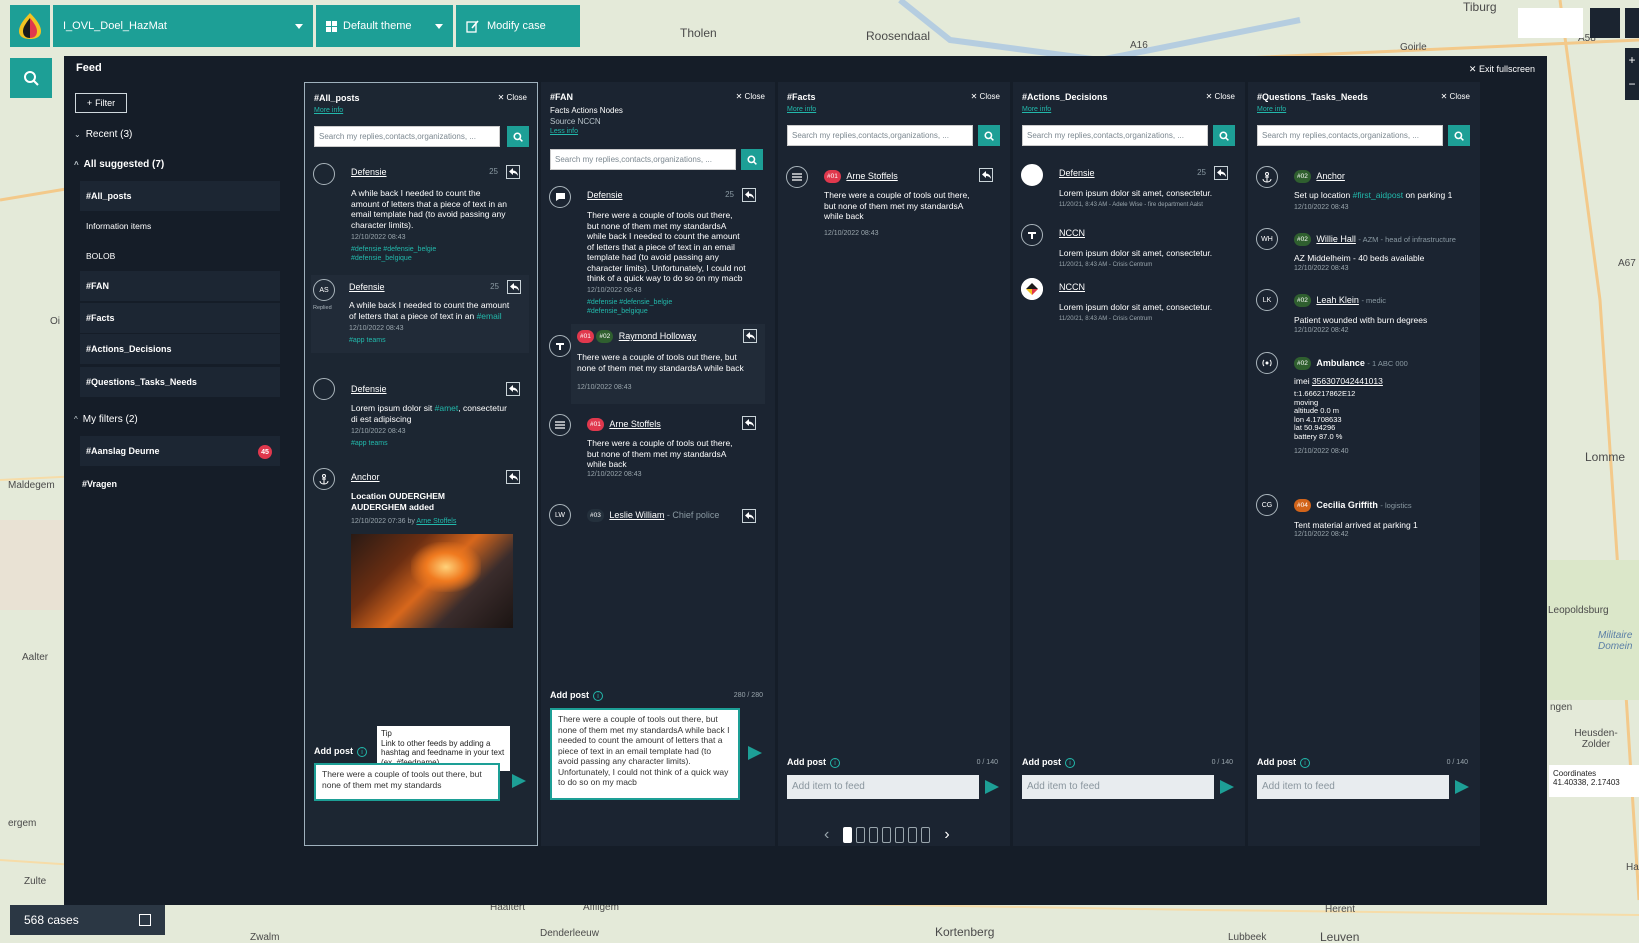 This screenshot has height=943, width=1639. What do you see at coordinates (1036, 109) in the screenshot?
I see `more-info-link: More info` at bounding box center [1036, 109].